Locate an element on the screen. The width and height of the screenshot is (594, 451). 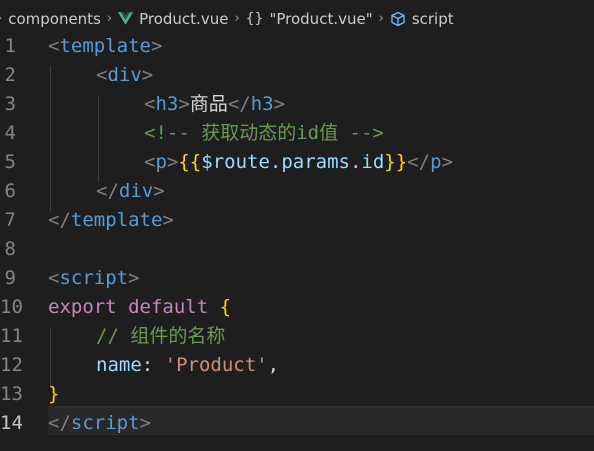
line-number: 13 is located at coordinates (11, 394).